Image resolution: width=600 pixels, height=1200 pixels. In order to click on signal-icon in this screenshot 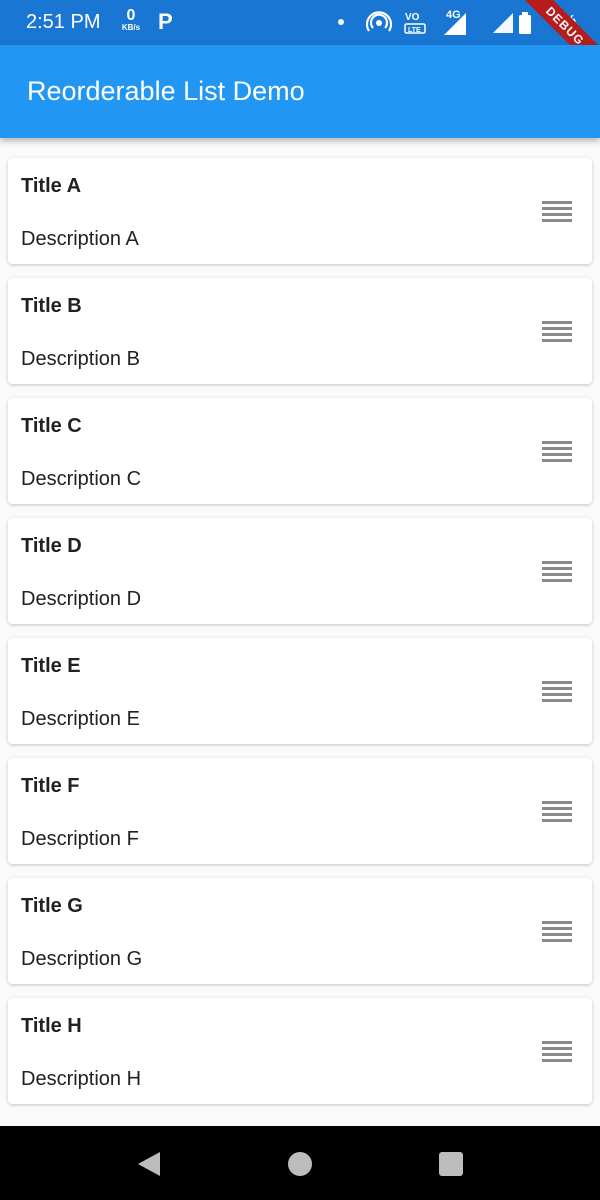, I will do `click(503, 23)`.